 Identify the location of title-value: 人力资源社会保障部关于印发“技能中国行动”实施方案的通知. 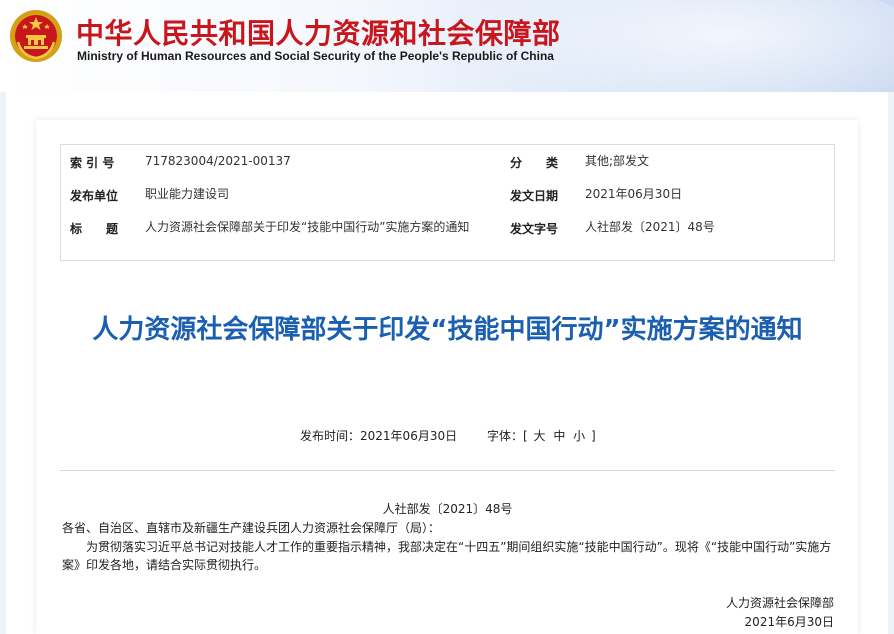
(307, 227).